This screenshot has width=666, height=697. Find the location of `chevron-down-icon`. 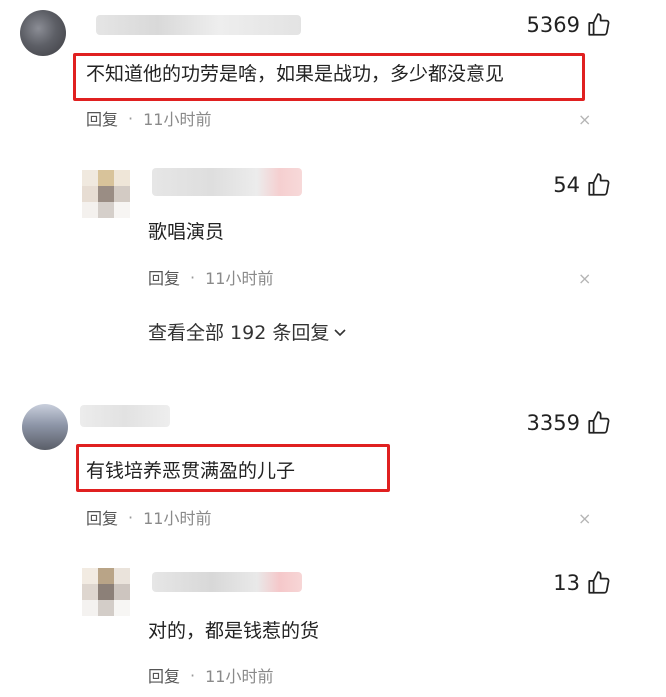

chevron-down-icon is located at coordinates (340, 332).